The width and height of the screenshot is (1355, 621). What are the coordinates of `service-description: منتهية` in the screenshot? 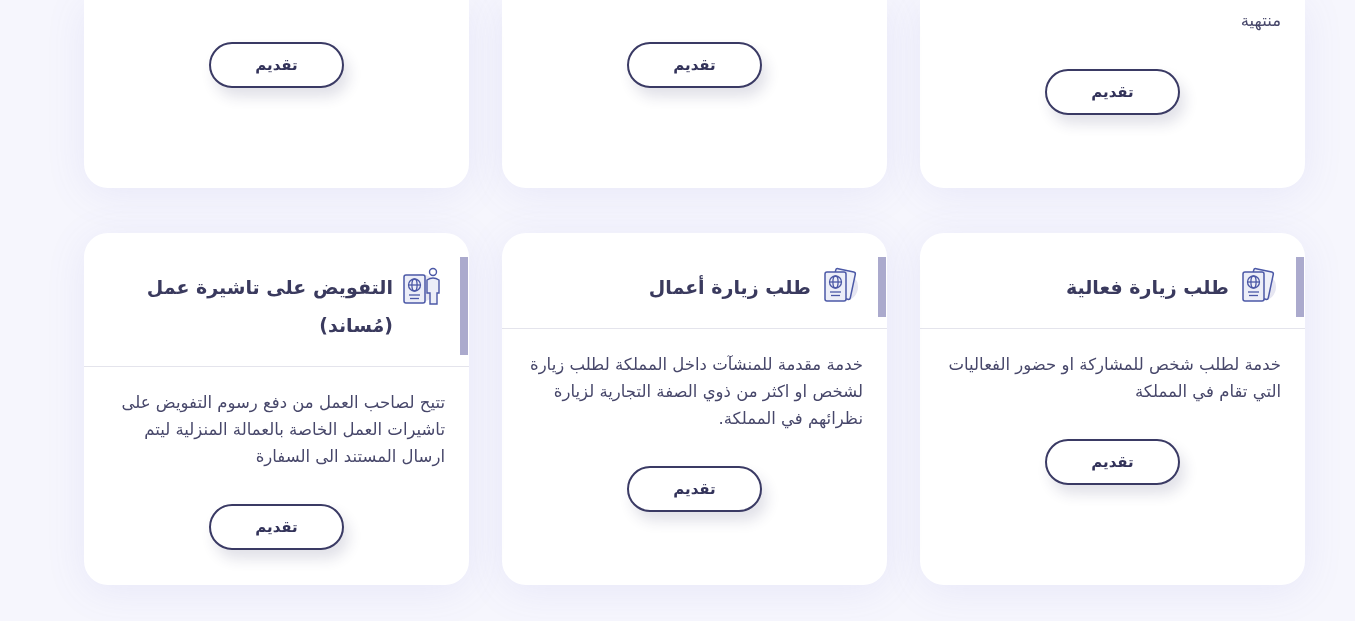 It's located at (1260, 21).